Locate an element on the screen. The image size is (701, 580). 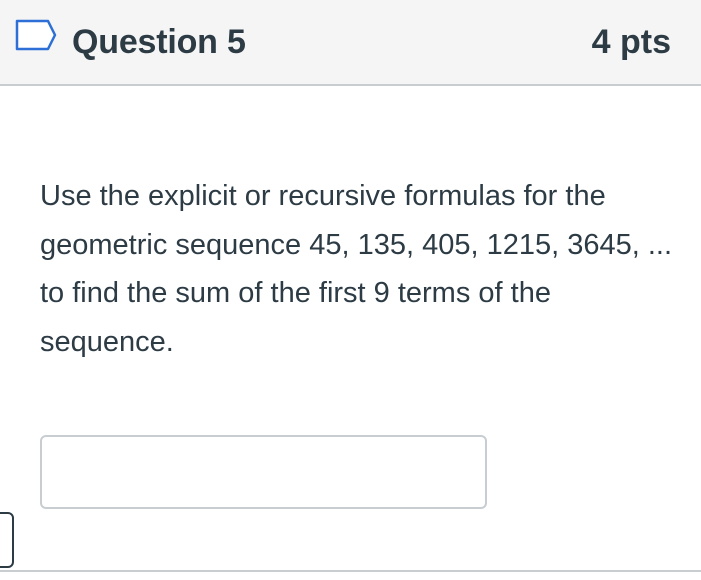
question-points: 4 pts is located at coordinates (631, 42).